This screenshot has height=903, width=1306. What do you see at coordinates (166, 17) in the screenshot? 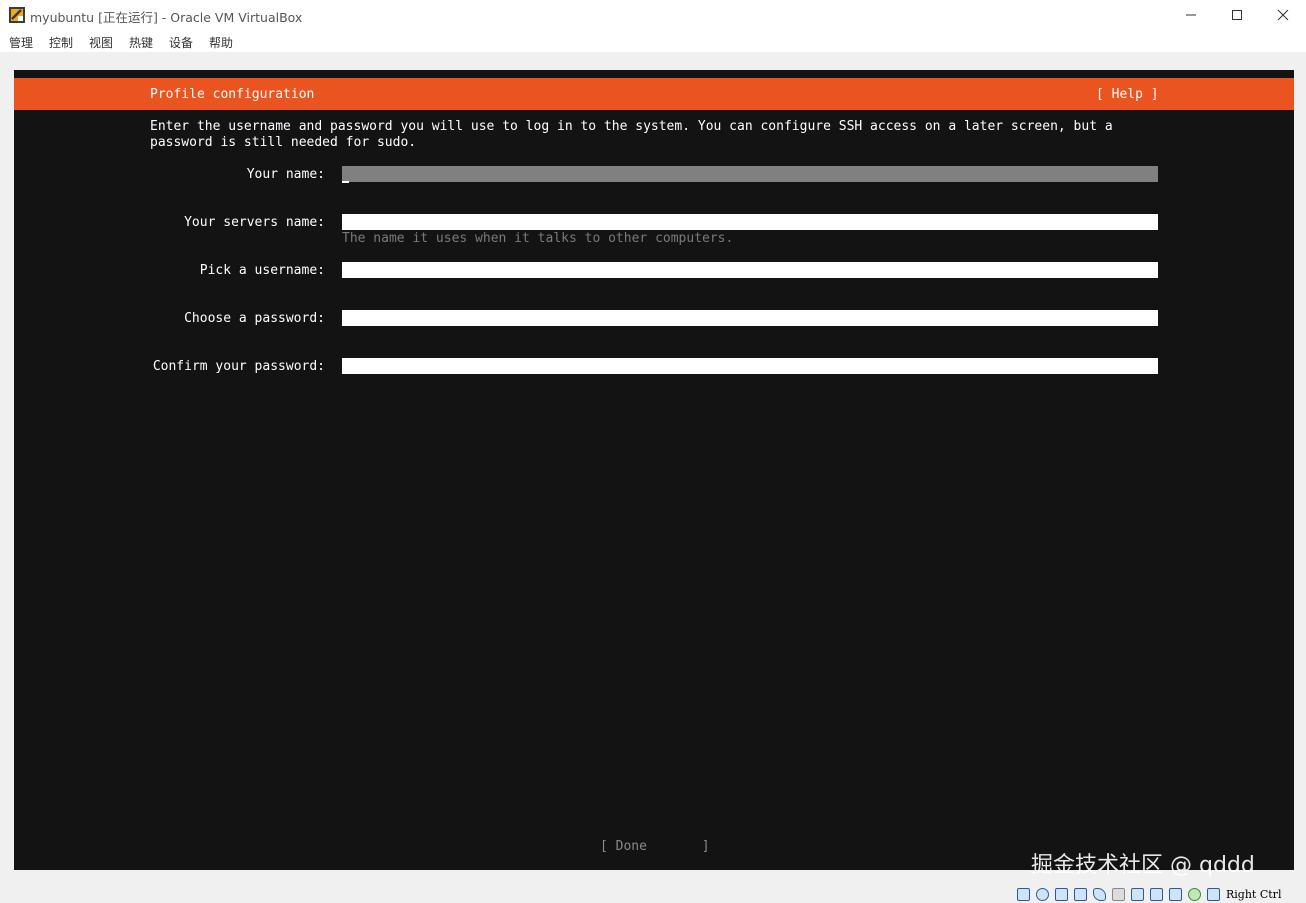
I see `window-title: myubuntu [正在运行] - Oracle VM VirtualBox` at bounding box center [166, 17].